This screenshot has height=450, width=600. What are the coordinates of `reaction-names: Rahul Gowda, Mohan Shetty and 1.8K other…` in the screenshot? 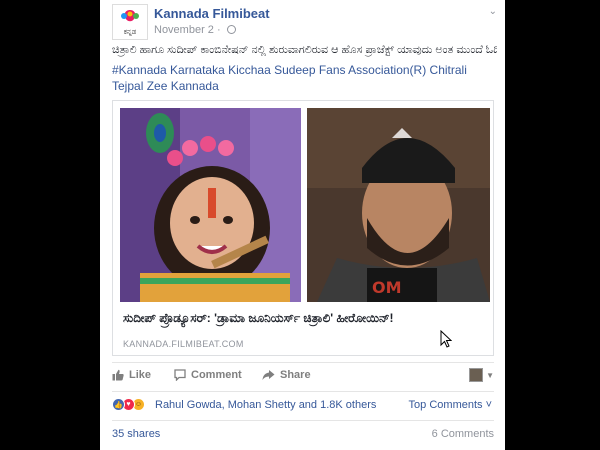 It's located at (265, 405).